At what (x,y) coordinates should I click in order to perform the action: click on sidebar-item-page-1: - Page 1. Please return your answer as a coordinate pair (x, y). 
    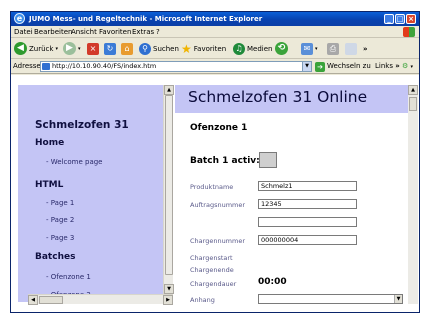
    Looking at the image, I should click on (60, 203).